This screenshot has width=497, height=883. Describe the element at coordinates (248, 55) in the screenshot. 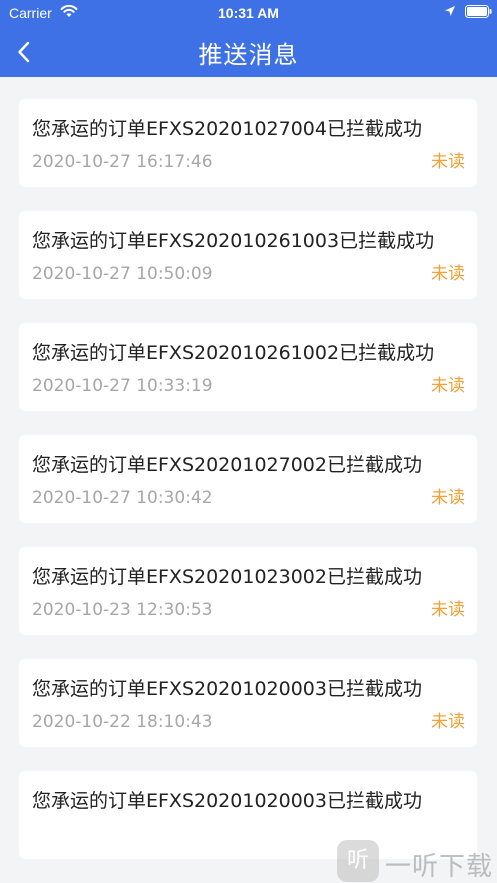

I see `page-title: 推送消息` at that location.